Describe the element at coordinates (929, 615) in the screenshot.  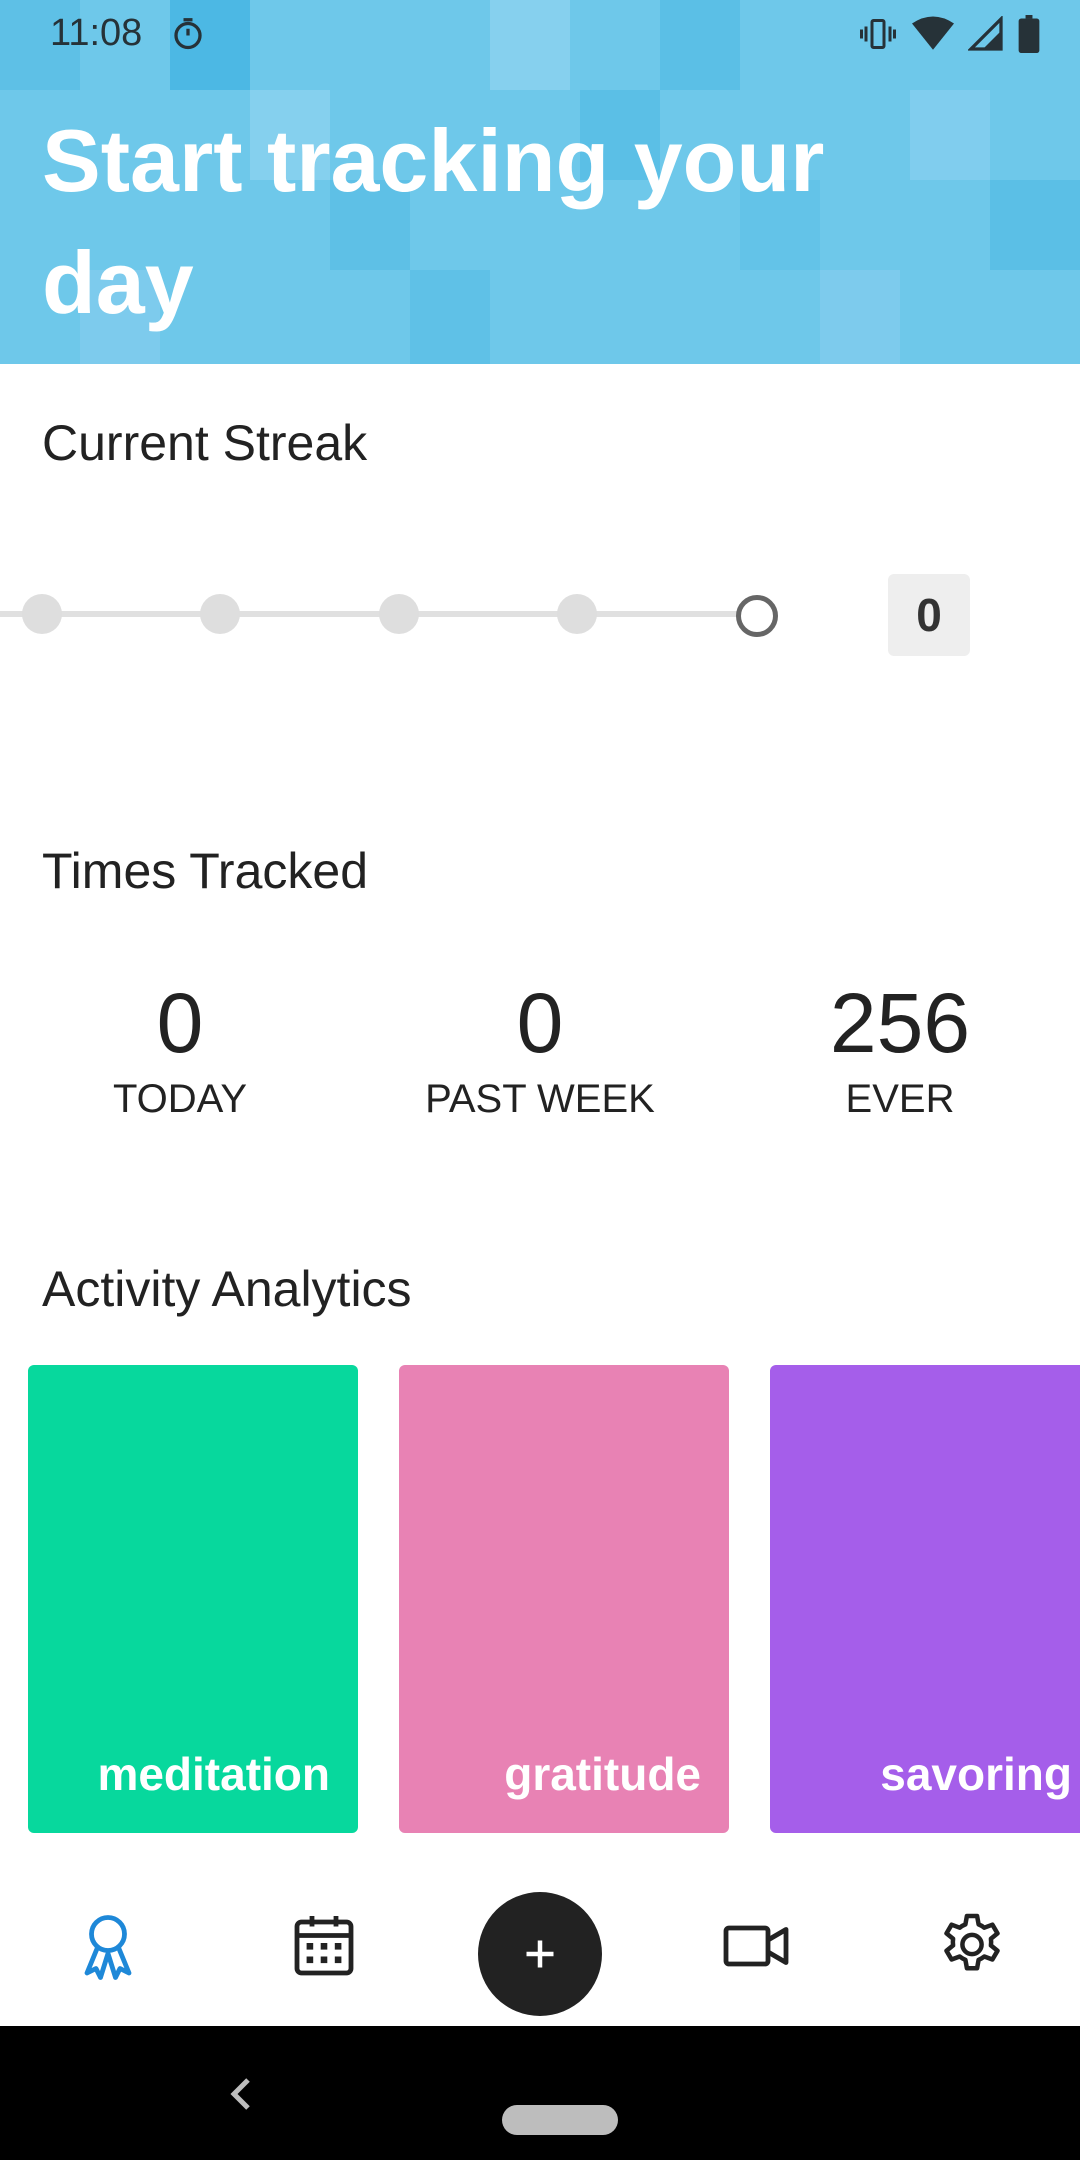
I see `streak-count-badge: 0` at that location.